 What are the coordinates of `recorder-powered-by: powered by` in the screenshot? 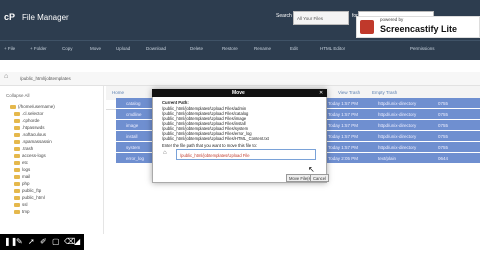 It's located at (392, 19).